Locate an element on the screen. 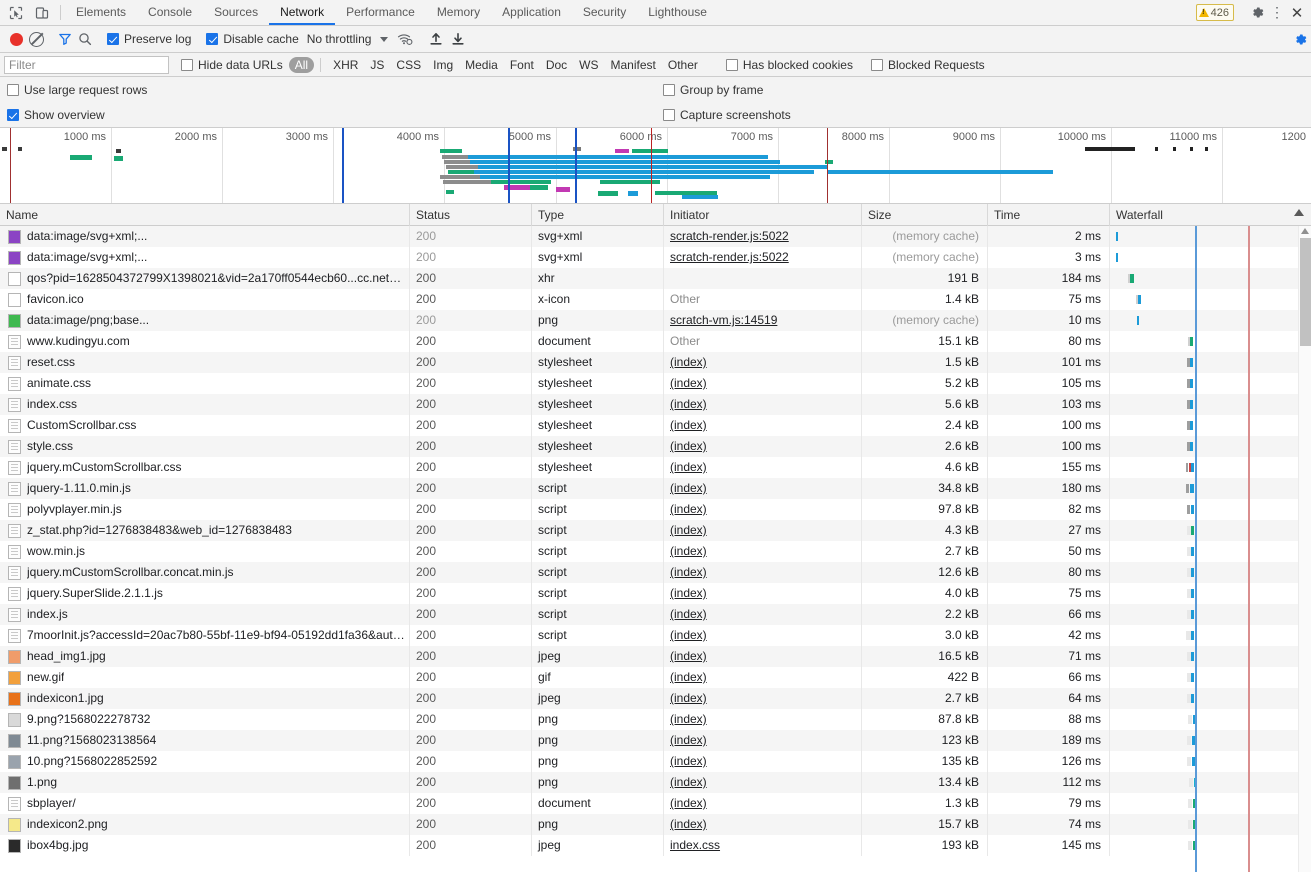  column-header-initiator: Initiator is located at coordinates (763, 215).